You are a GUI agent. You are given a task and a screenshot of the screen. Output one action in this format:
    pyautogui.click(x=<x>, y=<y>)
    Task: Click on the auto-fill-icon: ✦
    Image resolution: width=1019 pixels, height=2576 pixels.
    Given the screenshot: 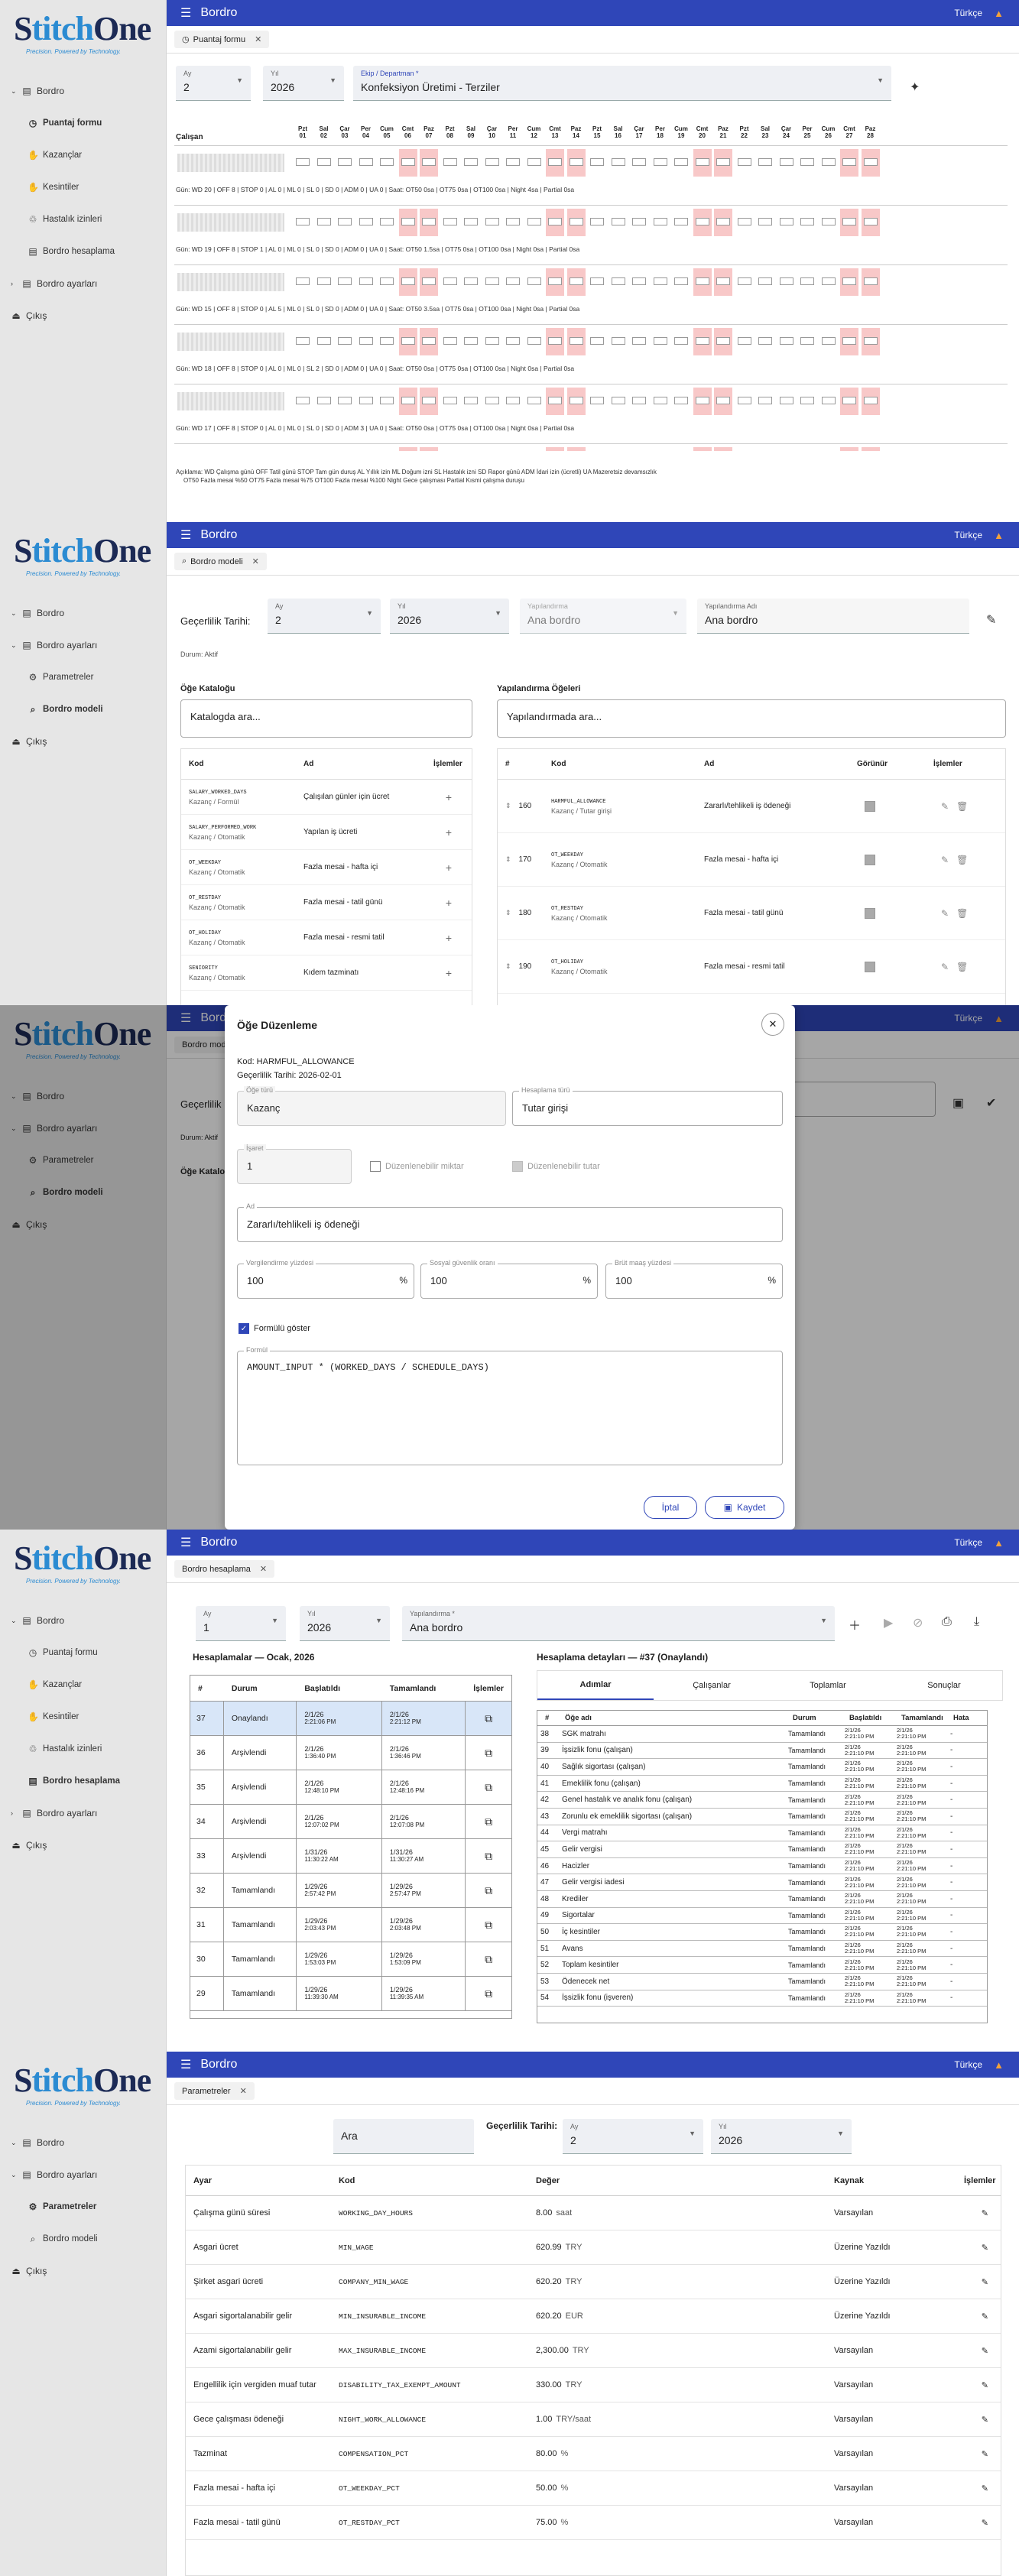 What is the action you would take?
    pyautogui.click(x=915, y=87)
    